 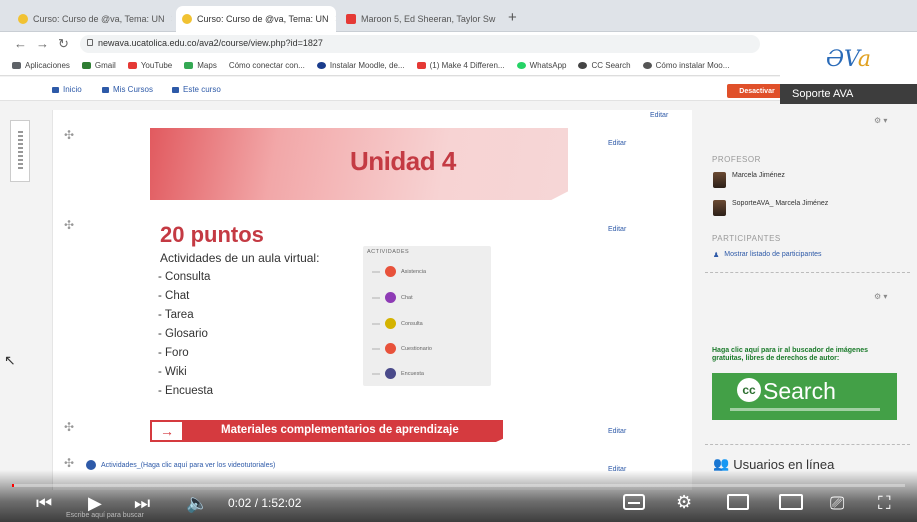 What do you see at coordinates (402, 348) in the screenshot?
I see `activity-item: Cuestionario` at bounding box center [402, 348].